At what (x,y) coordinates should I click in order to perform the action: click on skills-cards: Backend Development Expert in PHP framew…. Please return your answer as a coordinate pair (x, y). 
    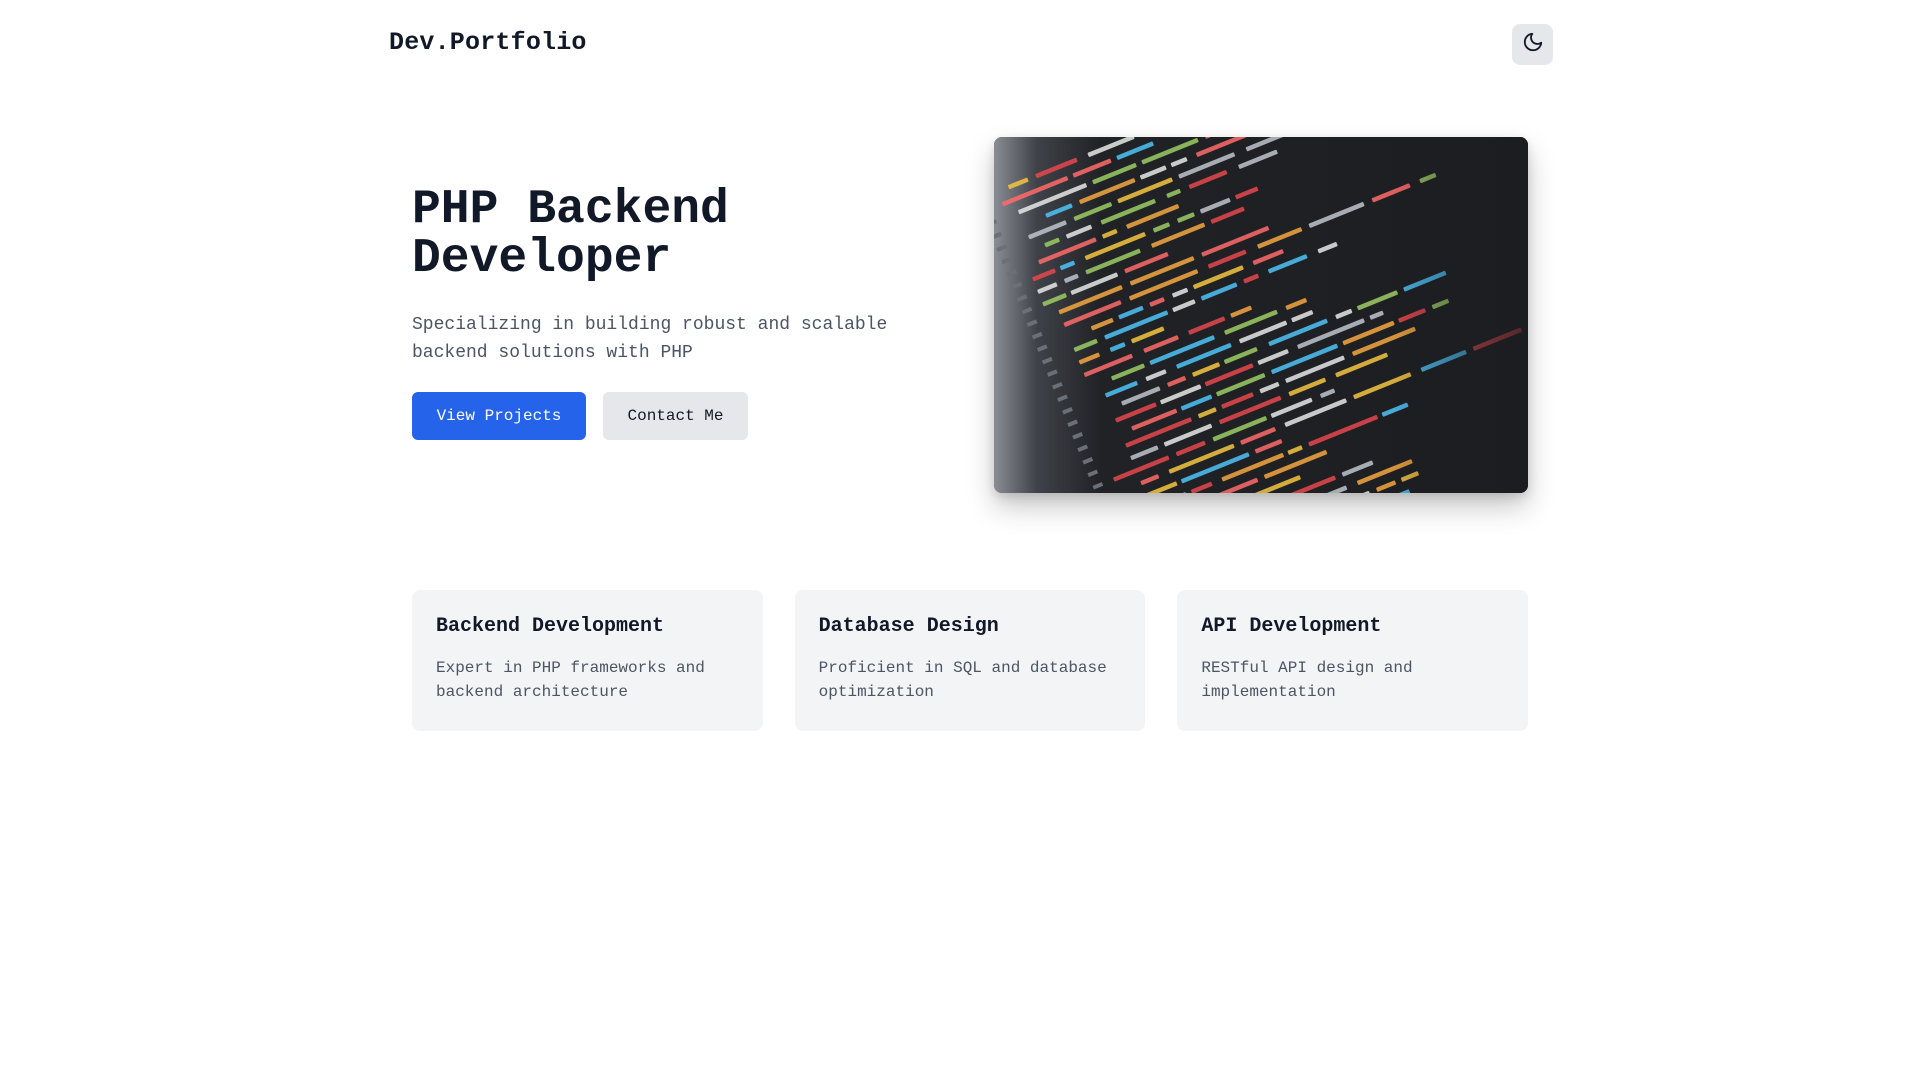
    Looking at the image, I should click on (970, 660).